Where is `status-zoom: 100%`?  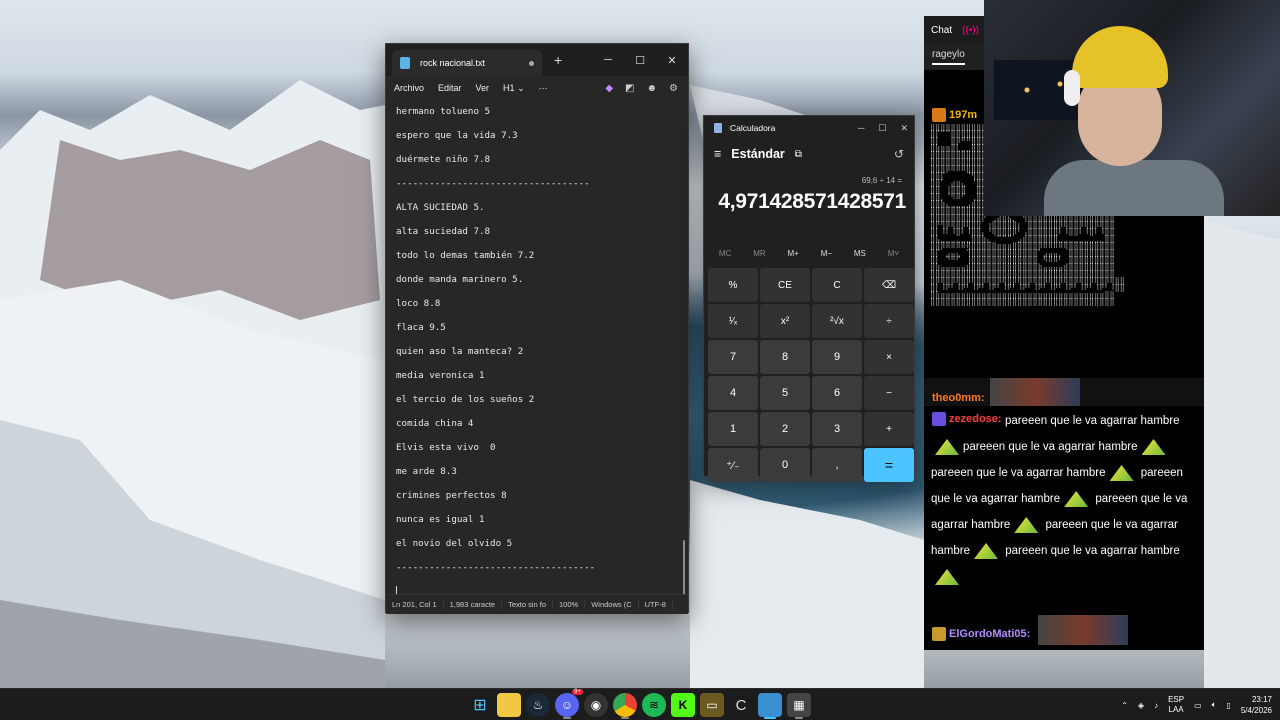
status-zoom: 100% is located at coordinates (569, 604).